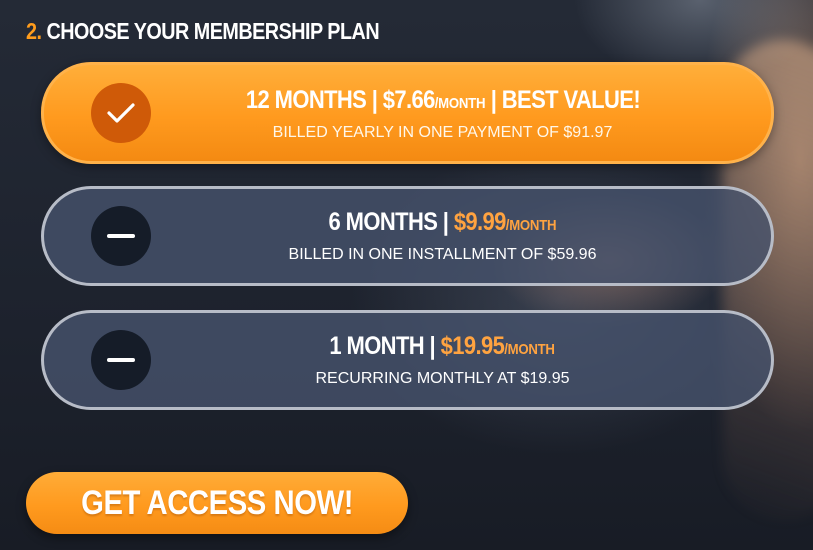 This screenshot has height=550, width=813. What do you see at coordinates (442, 132) in the screenshot?
I see `plan-billing-info: BILLED YEARLY IN ONE PAYMENT OF $91.97` at bounding box center [442, 132].